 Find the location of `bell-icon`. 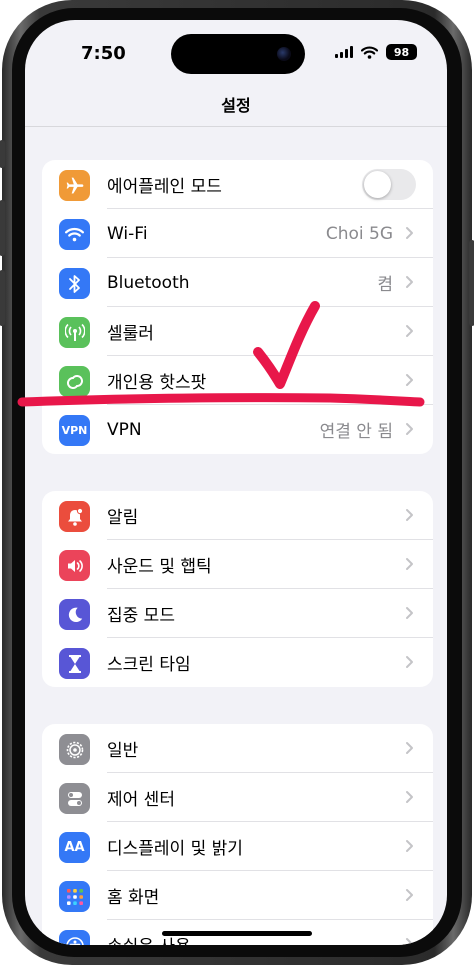

bell-icon is located at coordinates (74, 516).